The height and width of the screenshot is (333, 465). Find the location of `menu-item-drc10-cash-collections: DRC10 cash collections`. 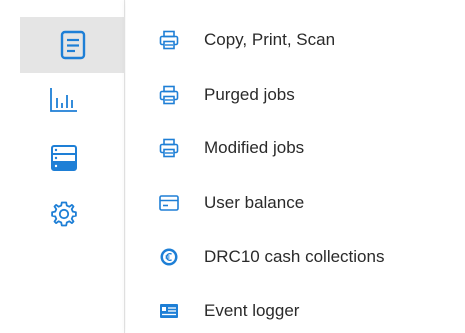

menu-item-drc10-cash-collections: DRC10 cash collections is located at coordinates (295, 257).